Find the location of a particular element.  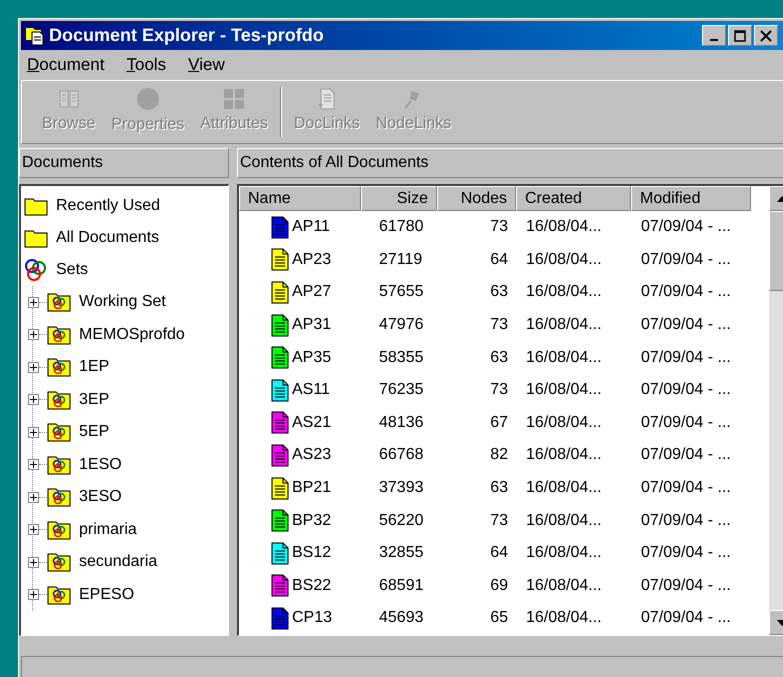

table-cell-text: AP11 is located at coordinates (311, 227).